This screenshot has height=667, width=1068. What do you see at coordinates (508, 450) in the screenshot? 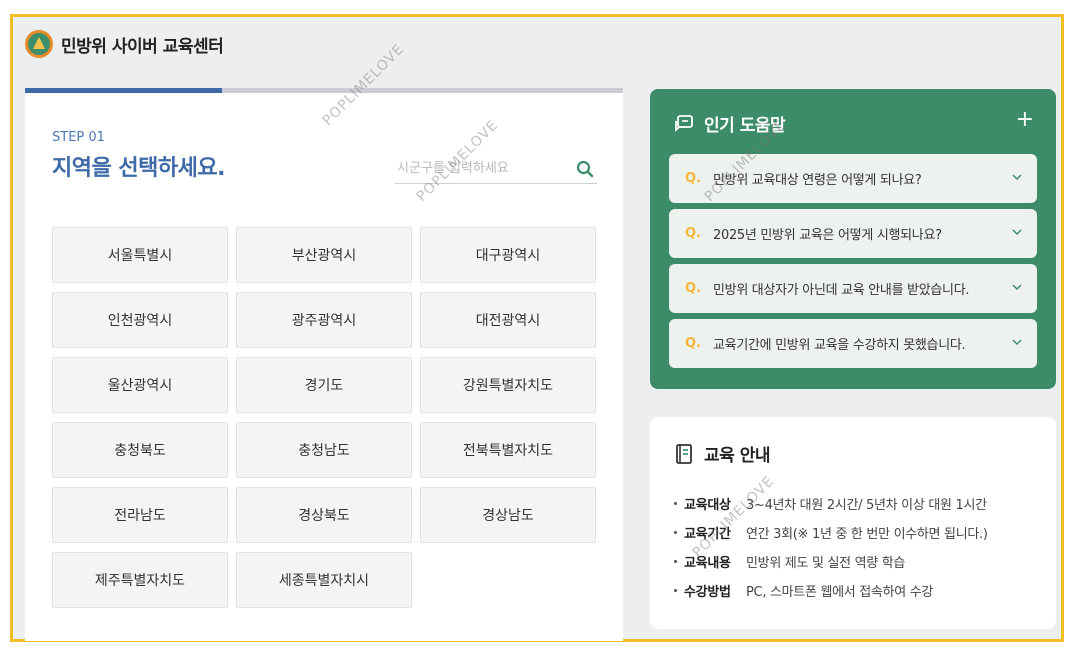
I see `region-button: 전북특별자치도` at bounding box center [508, 450].